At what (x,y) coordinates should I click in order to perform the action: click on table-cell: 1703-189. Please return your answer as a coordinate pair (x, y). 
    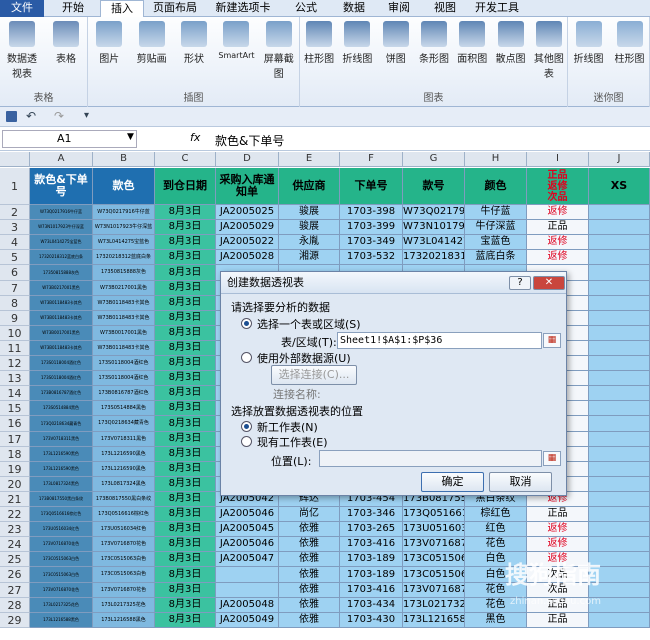
    Looking at the image, I should click on (371, 559).